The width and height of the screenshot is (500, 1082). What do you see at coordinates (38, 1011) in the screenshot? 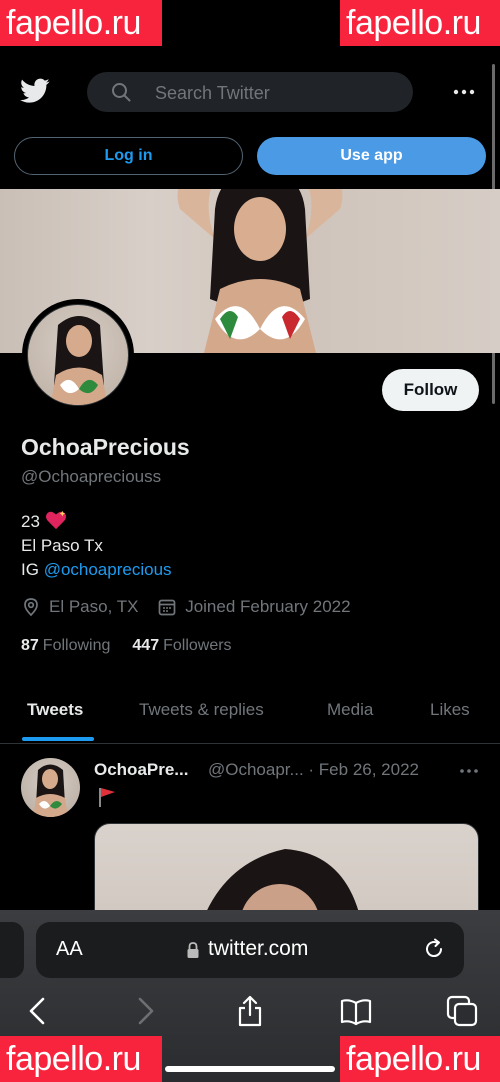
I see `back-icon` at bounding box center [38, 1011].